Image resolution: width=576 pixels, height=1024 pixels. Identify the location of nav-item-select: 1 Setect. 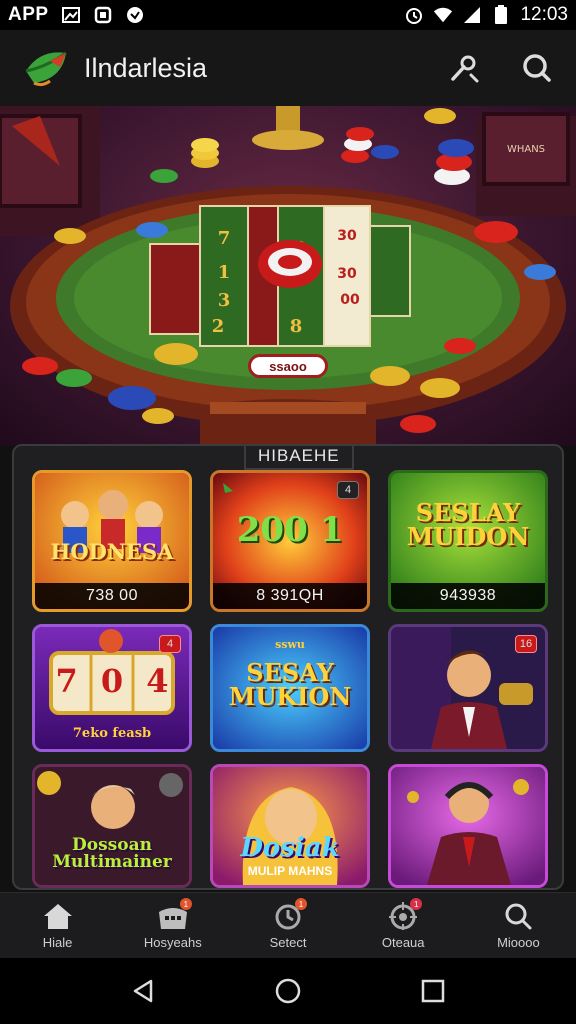
(287, 925).